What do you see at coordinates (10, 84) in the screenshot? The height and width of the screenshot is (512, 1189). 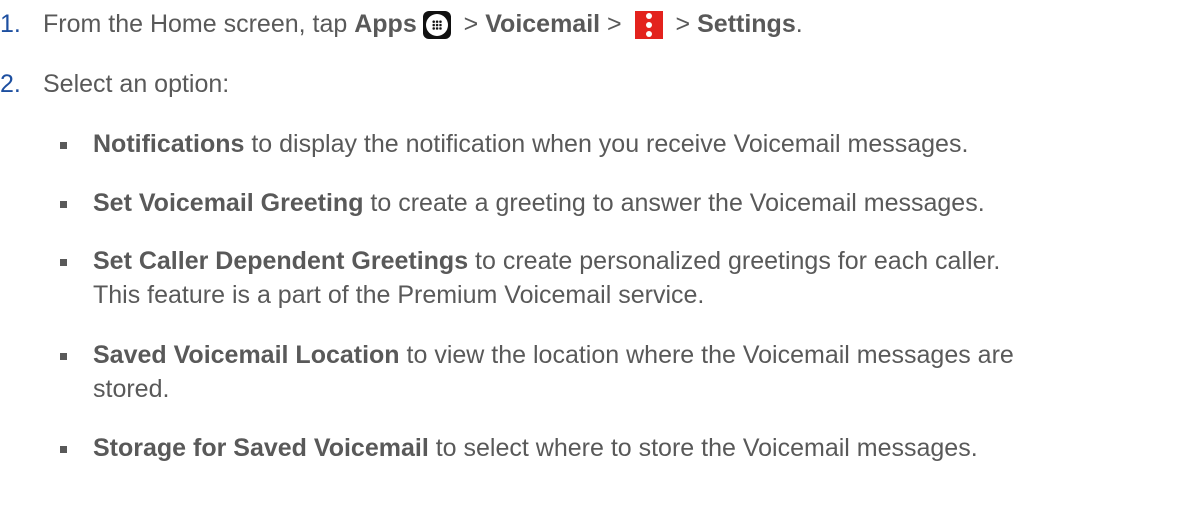 I see `step-number: 2.` at bounding box center [10, 84].